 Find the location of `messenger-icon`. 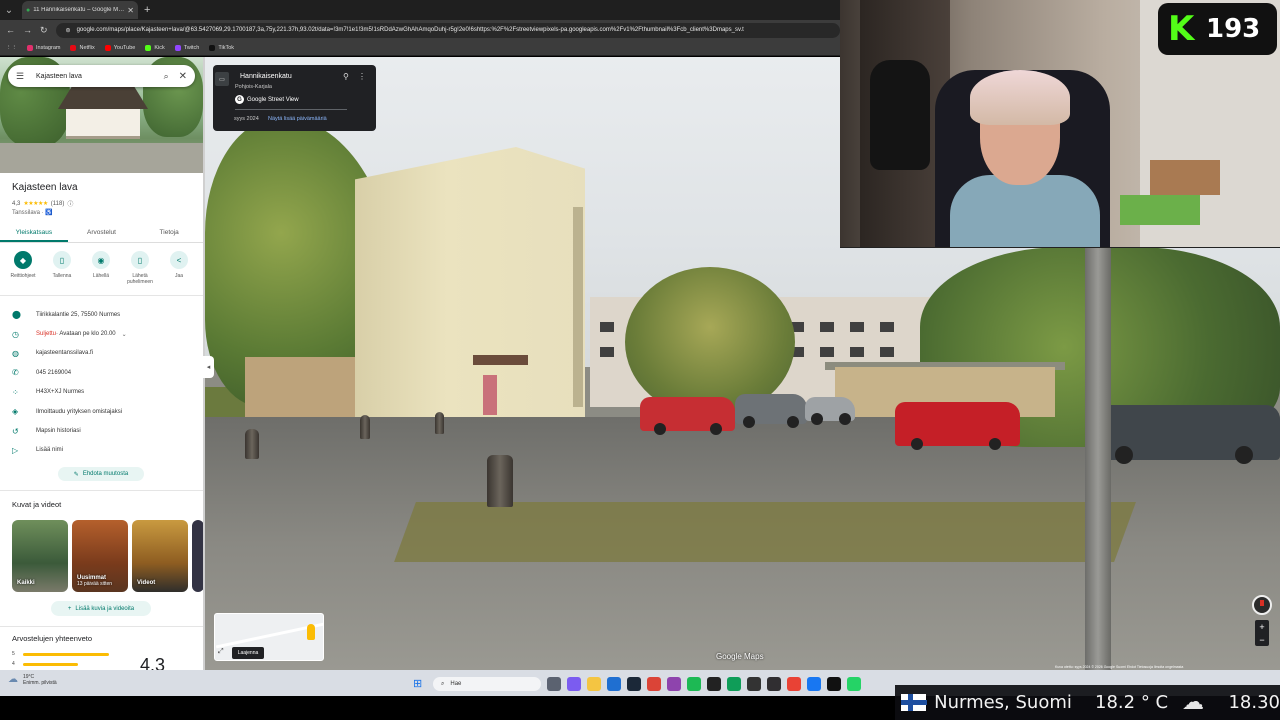

messenger-icon is located at coordinates (814, 684).